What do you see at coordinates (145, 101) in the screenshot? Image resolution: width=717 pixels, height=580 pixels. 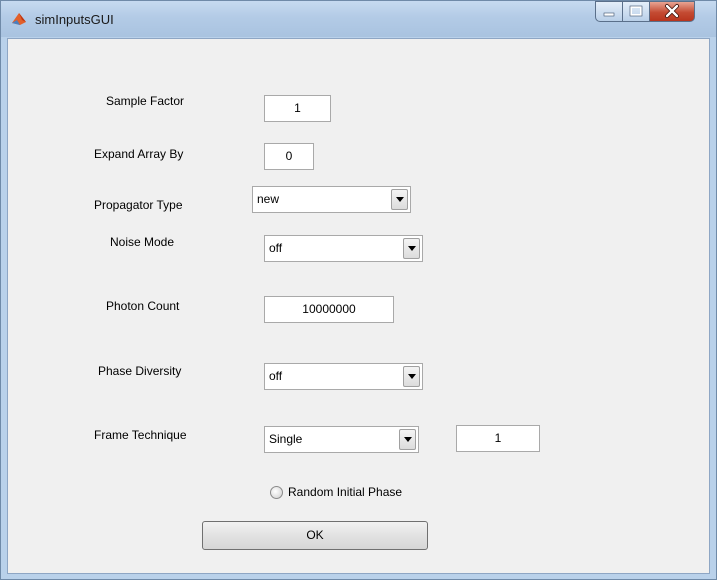 I see `sample-factor-label: Sample Factor` at bounding box center [145, 101].